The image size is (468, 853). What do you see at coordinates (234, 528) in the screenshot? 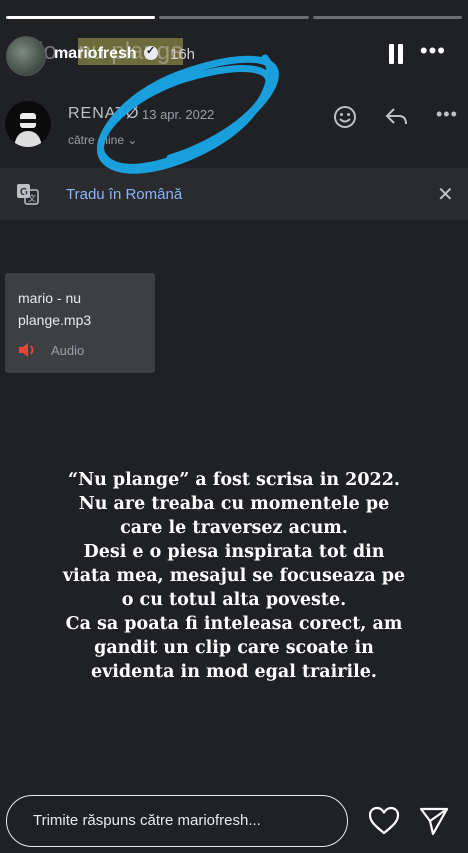
I see `statement-line: care le traversez acum.` at bounding box center [234, 528].